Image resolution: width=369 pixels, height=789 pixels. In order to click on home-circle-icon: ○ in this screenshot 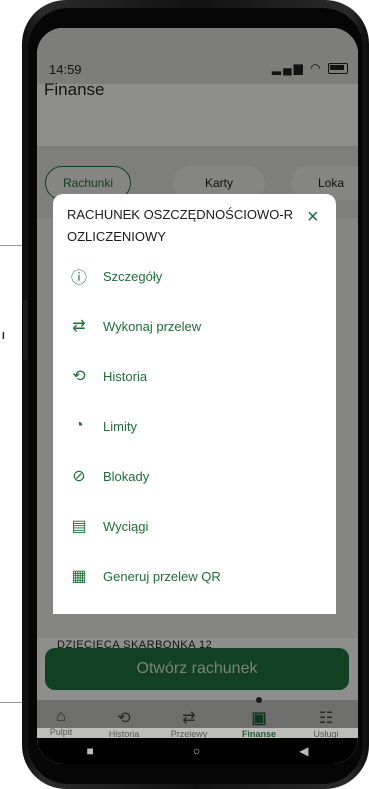, I will do `click(196, 751)`.